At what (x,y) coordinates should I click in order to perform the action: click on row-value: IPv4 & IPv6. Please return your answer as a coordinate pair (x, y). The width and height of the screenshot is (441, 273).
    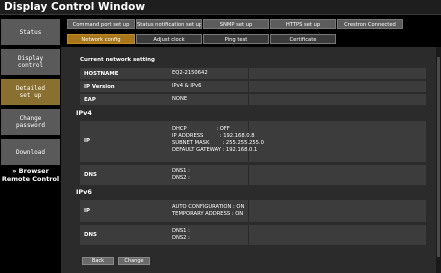
    Looking at the image, I should click on (187, 86).